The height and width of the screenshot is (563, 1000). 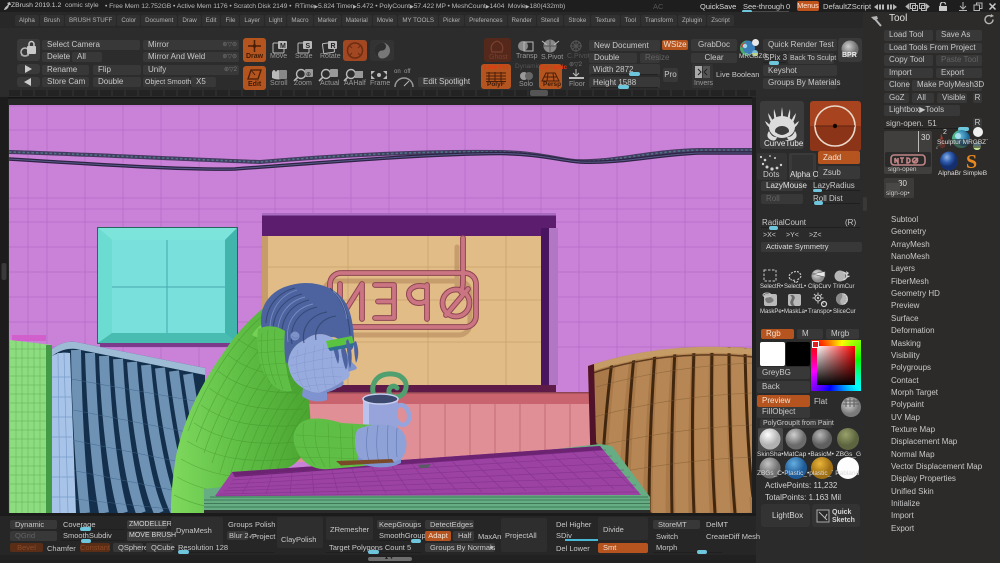 What do you see at coordinates (333, 46) in the screenshot?
I see `svg-text: R` at bounding box center [333, 46].